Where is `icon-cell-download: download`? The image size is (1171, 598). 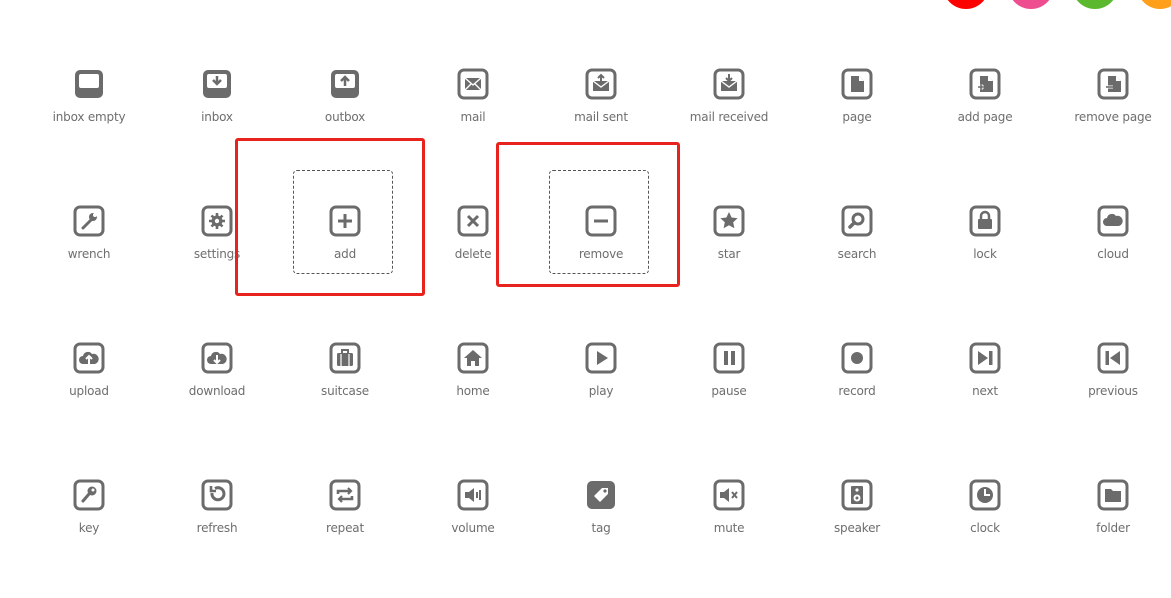 icon-cell-download: download is located at coordinates (217, 363).